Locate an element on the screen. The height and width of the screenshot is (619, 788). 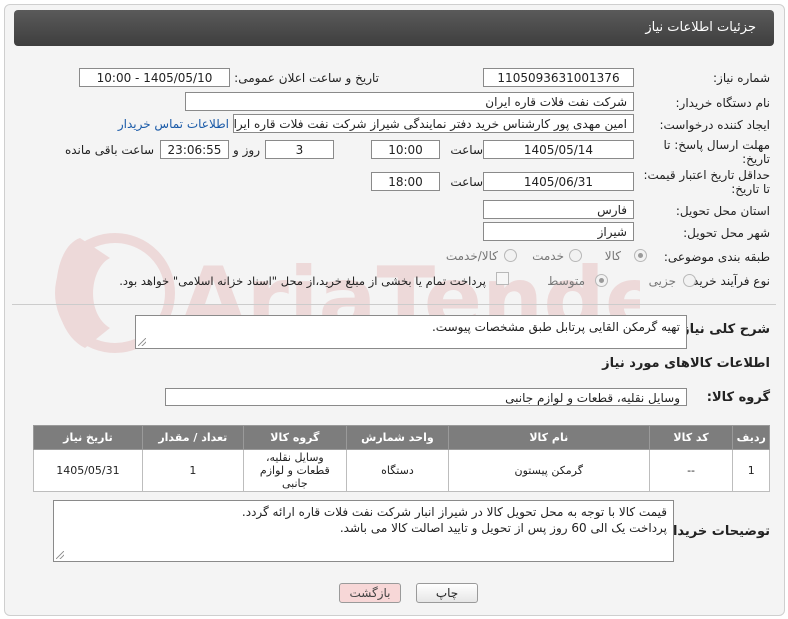
province-field: فارس is located at coordinates (558, 209).